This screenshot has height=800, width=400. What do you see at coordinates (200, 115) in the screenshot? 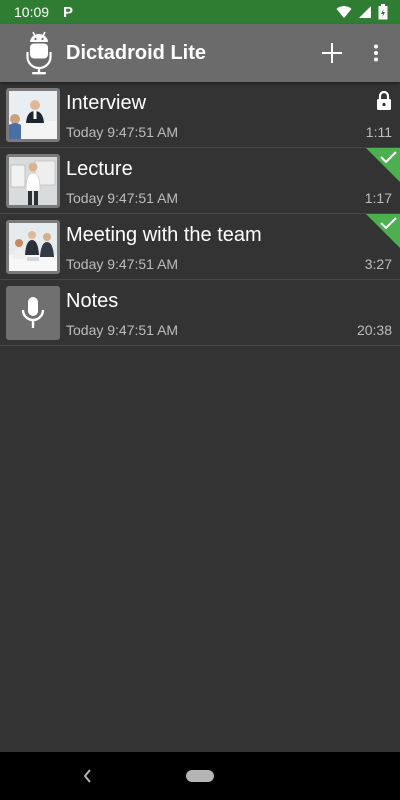
I see `list-item: Interview Today 9:47:51 AM 1:11` at bounding box center [200, 115].